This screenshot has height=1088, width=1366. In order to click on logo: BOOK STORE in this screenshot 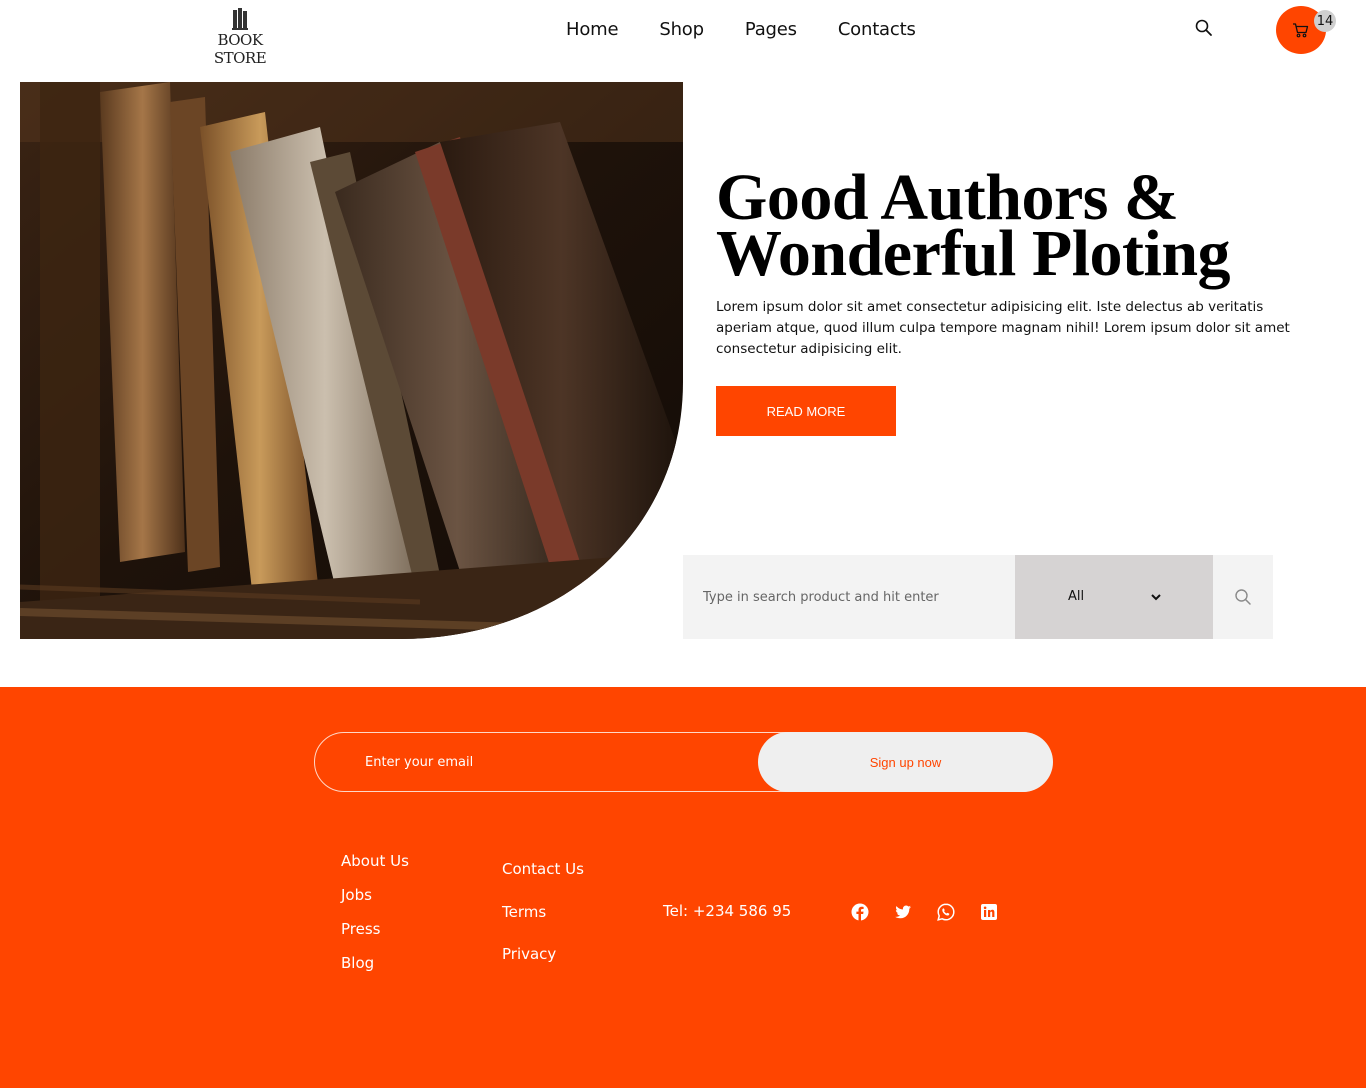, I will do `click(240, 37)`.